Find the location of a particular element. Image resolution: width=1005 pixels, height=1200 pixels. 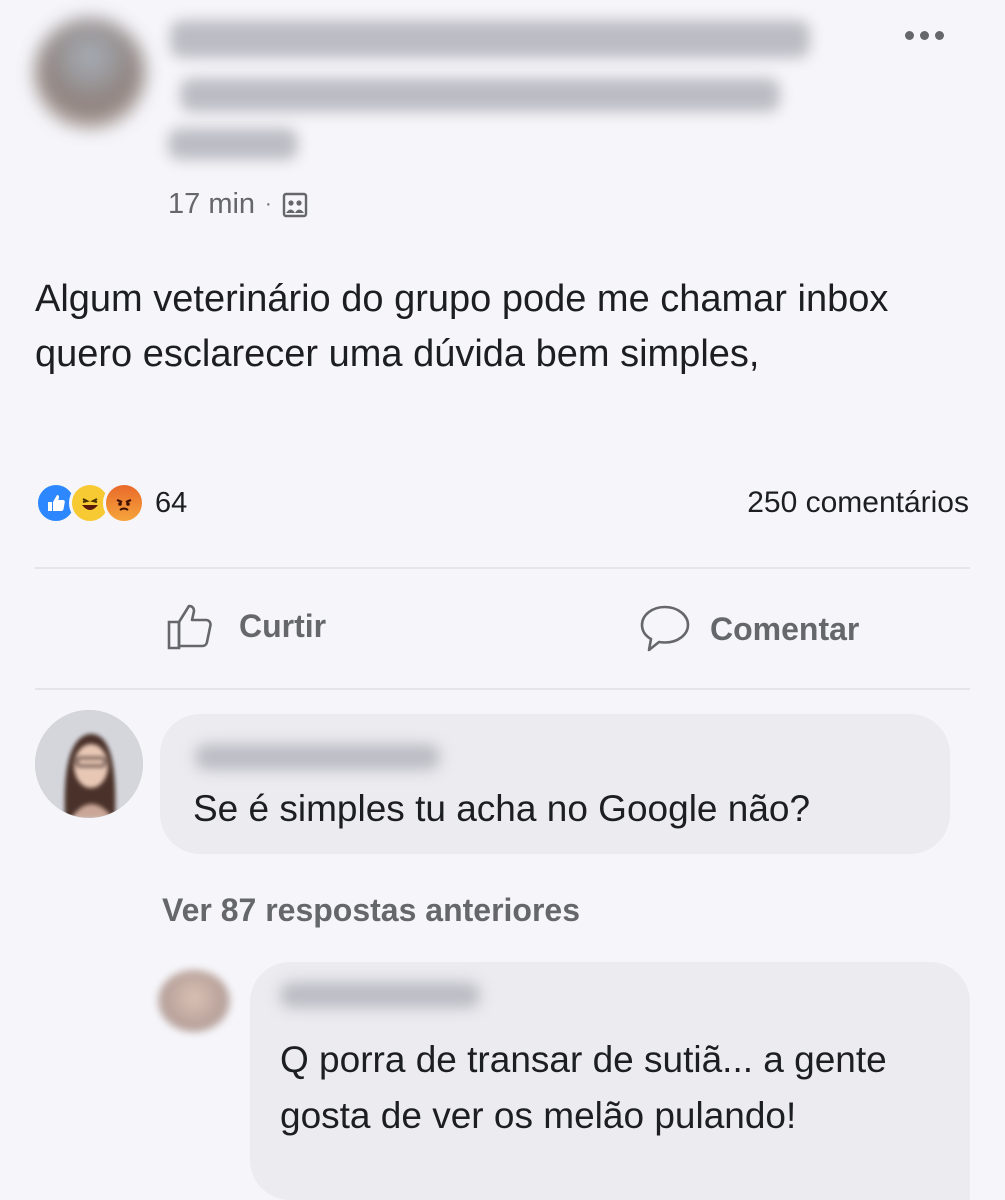

view-previous-replies-link: Ver 87 respostas anteriores is located at coordinates (371, 910).